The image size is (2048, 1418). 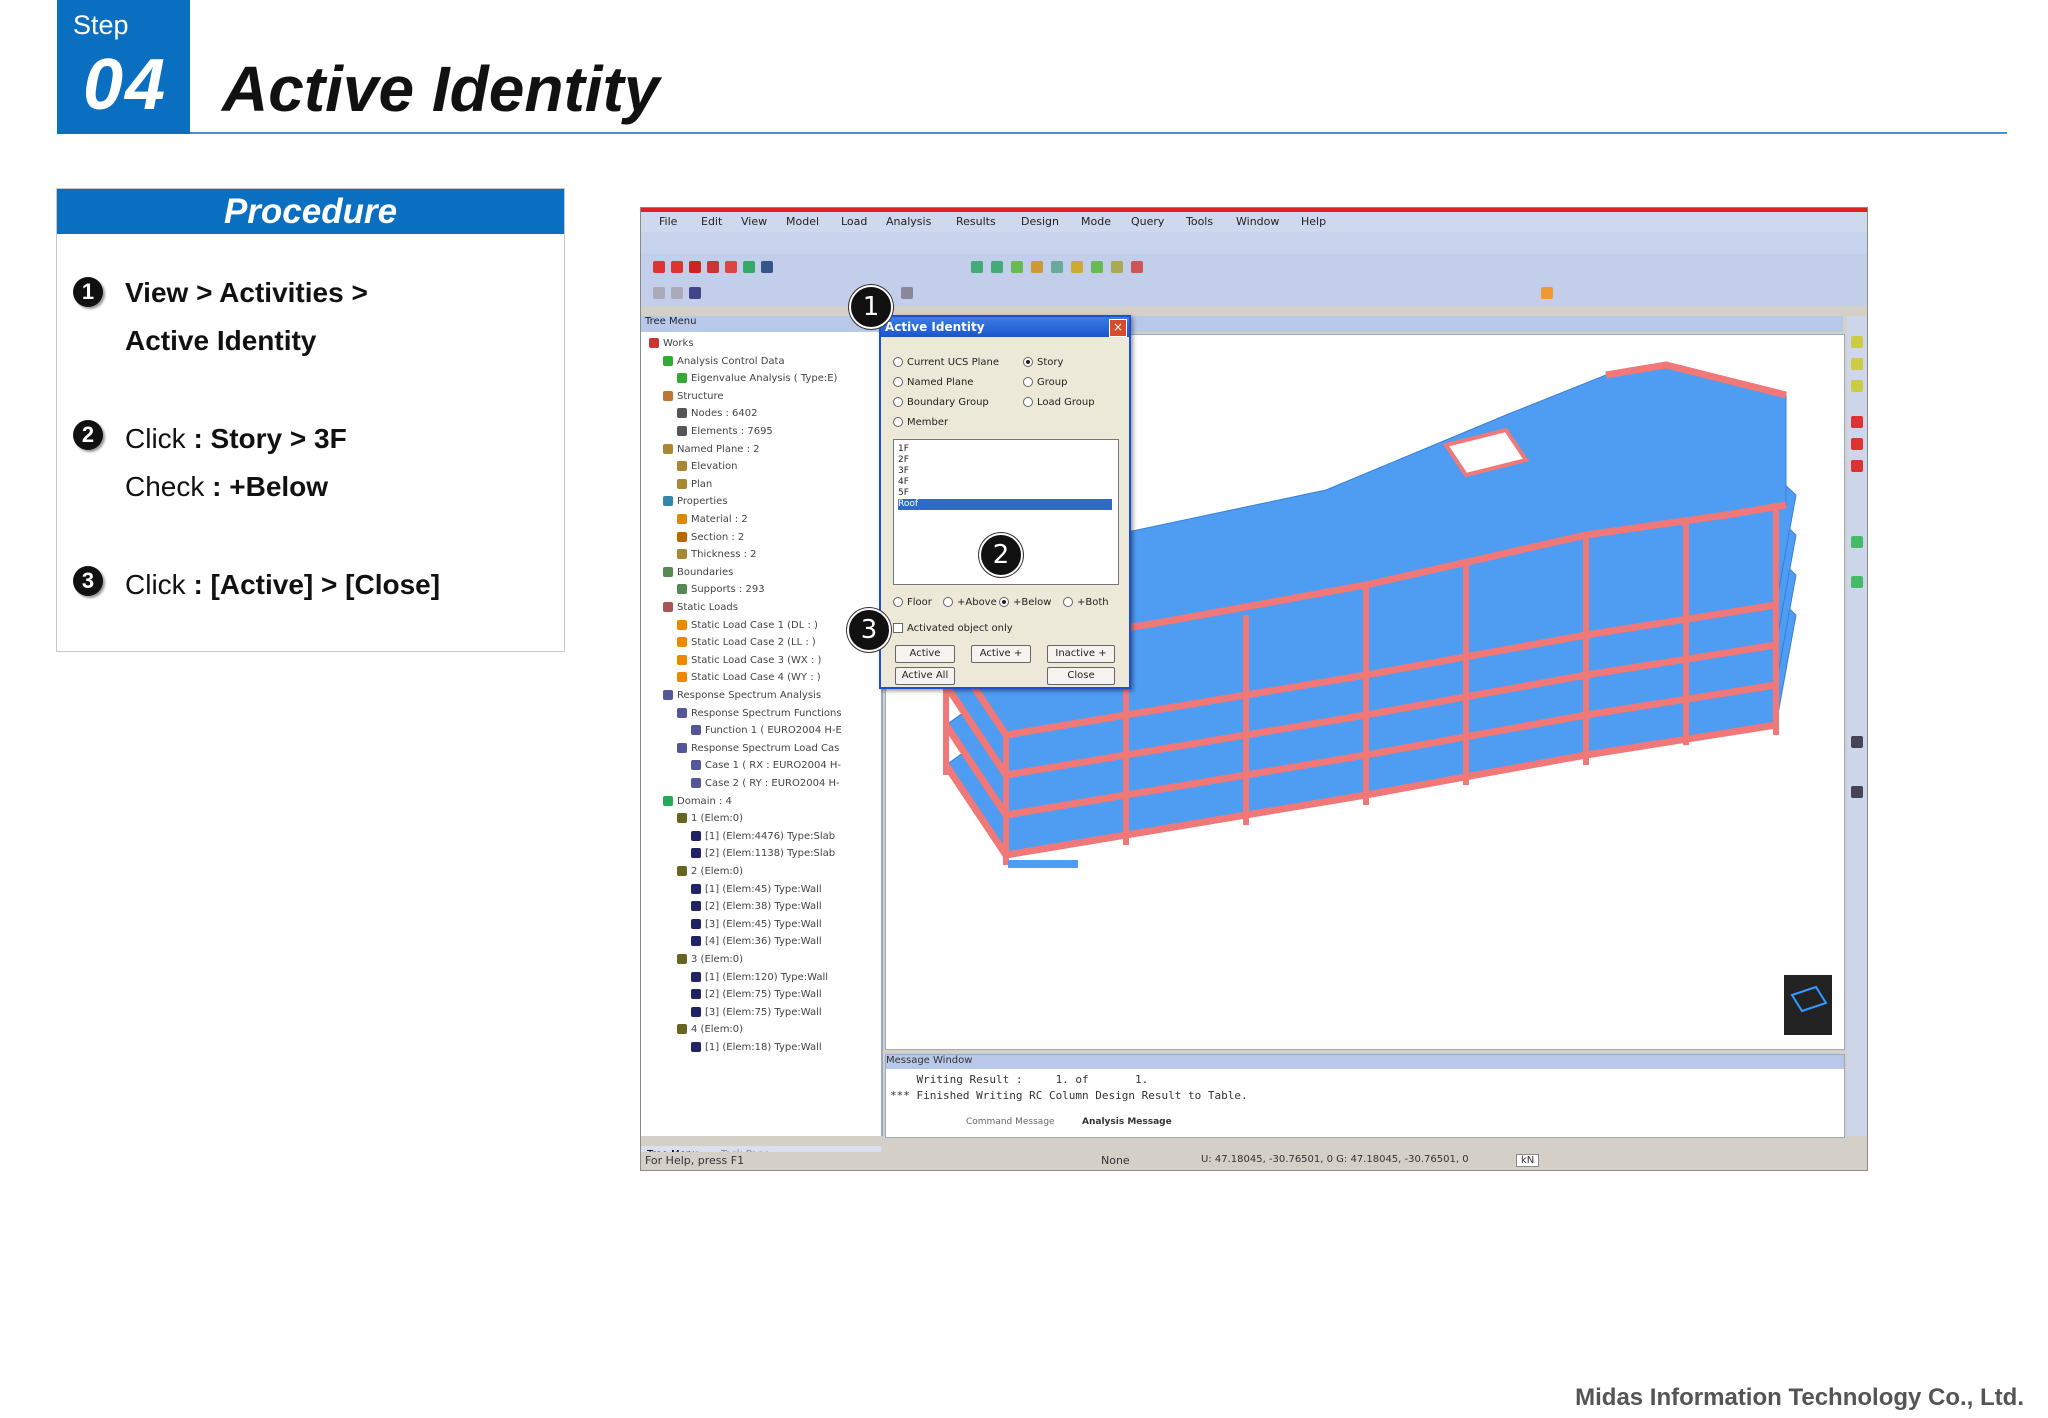 I want to click on menu-window: Window, so click(x=1257, y=221).